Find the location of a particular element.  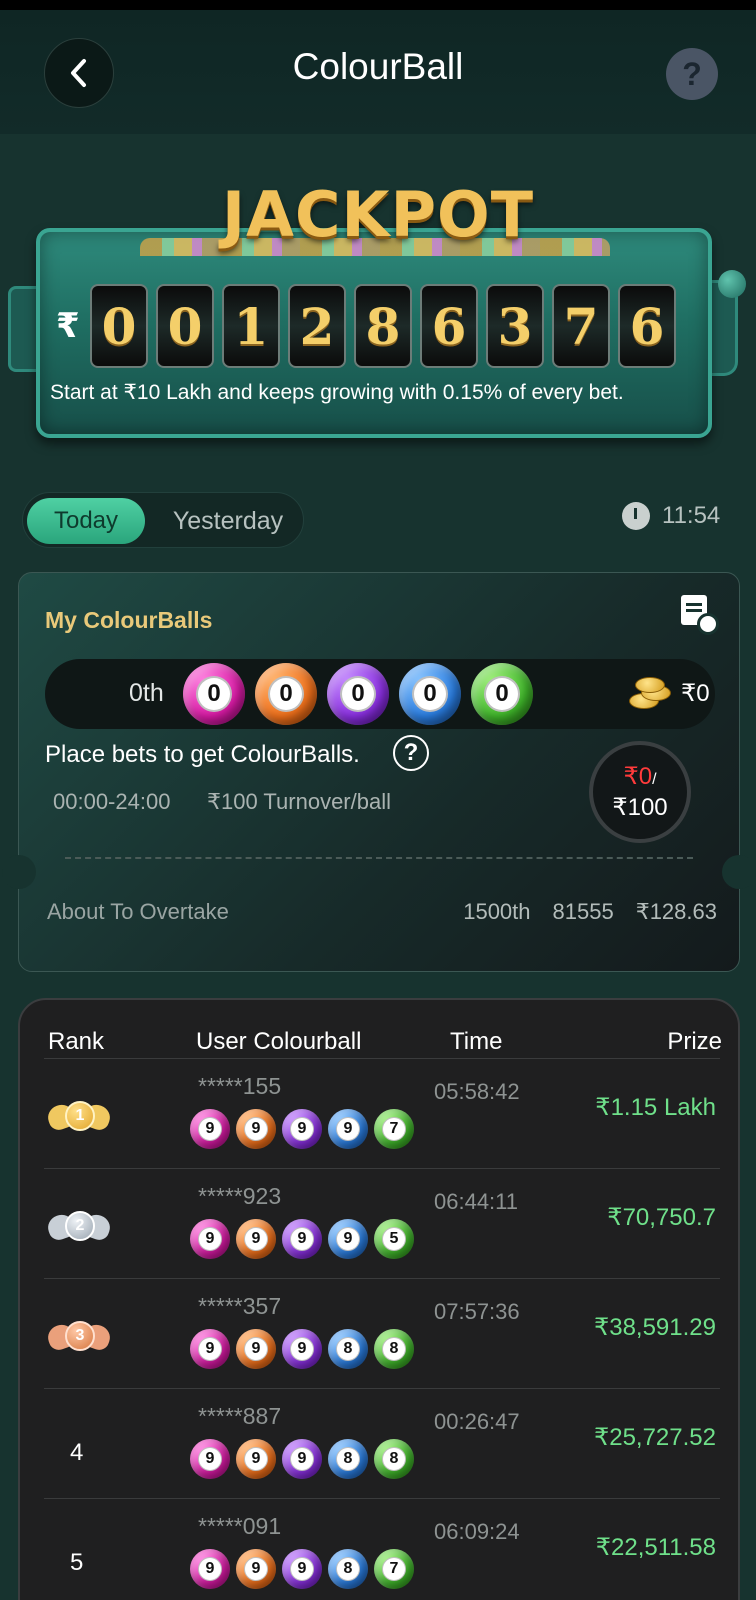

turnover-target: ₹100 is located at coordinates (640, 807).